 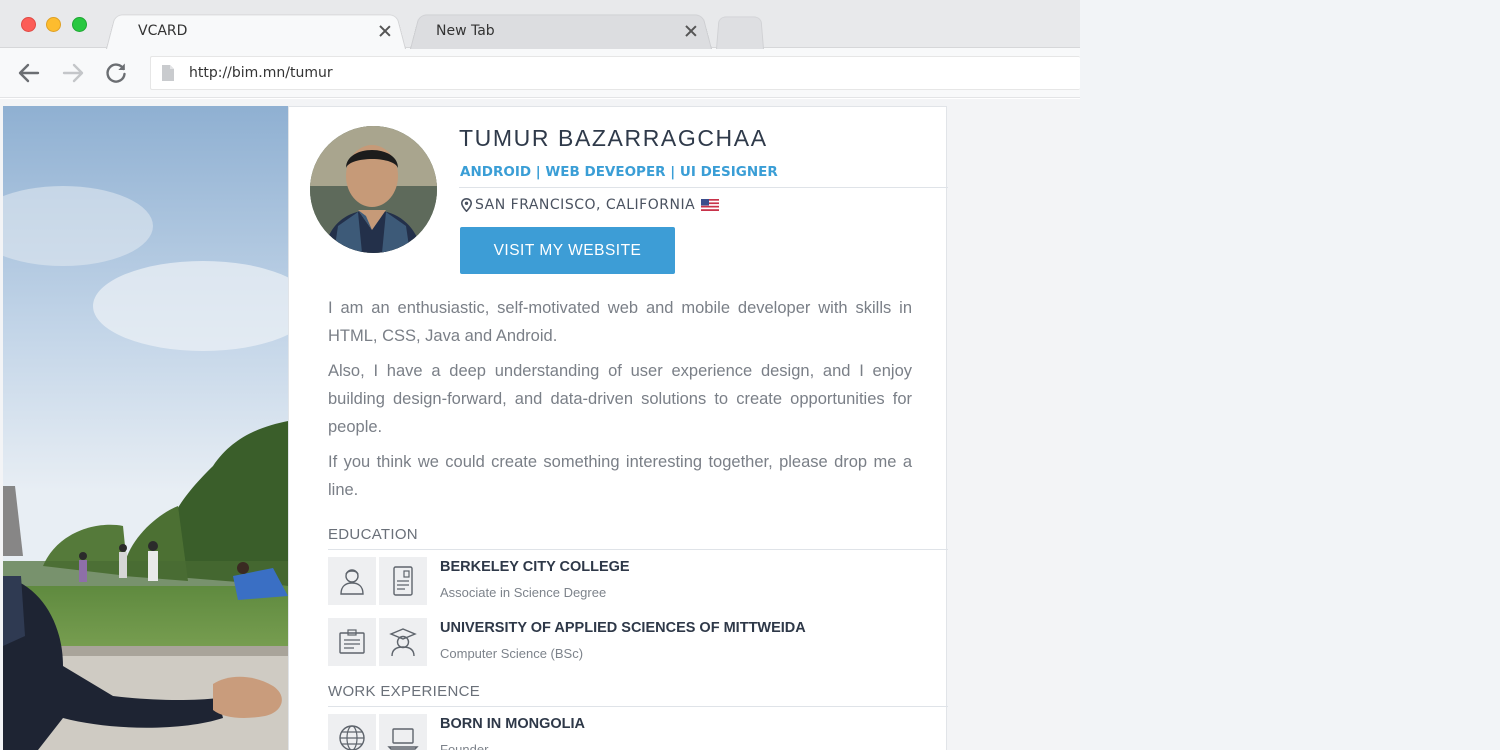 I want to click on globe-icon, so click(x=352, y=732).